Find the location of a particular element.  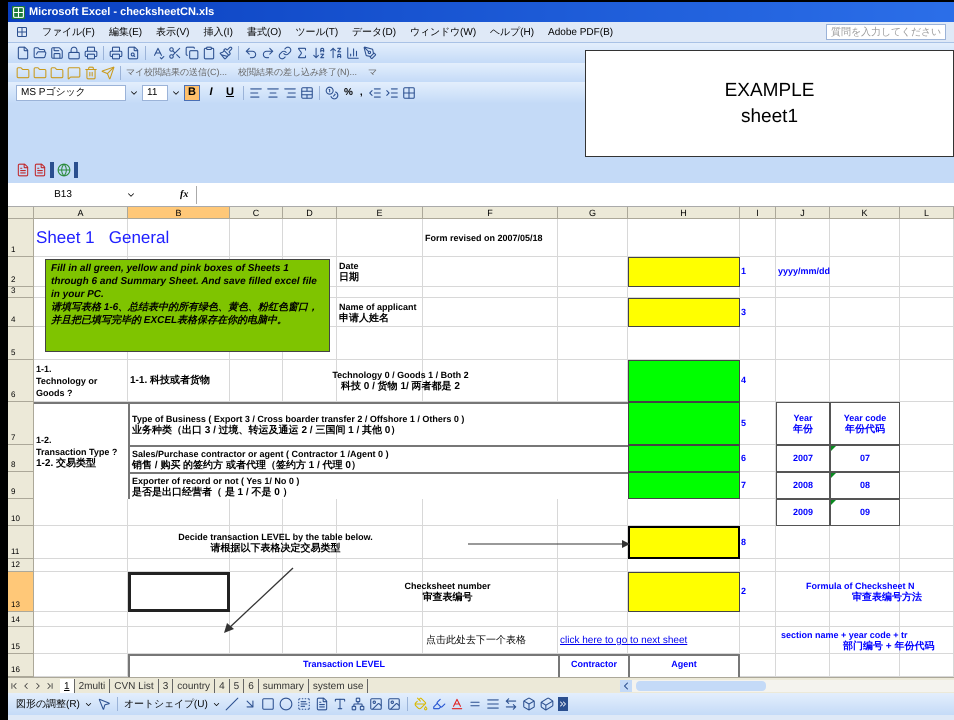

row-header: 8 is located at coordinates (21, 458).